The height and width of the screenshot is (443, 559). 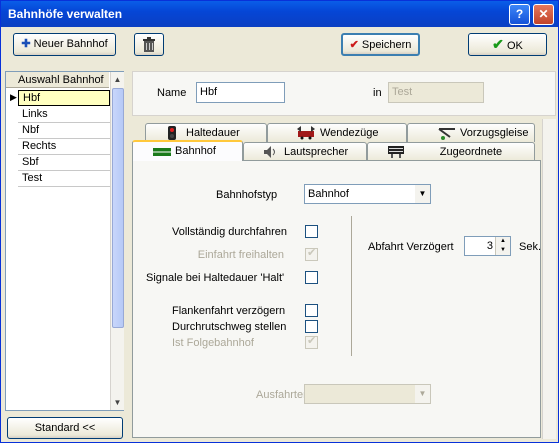 What do you see at coordinates (13, 97) in the screenshot?
I see `row-pointer-icon: ▶` at bounding box center [13, 97].